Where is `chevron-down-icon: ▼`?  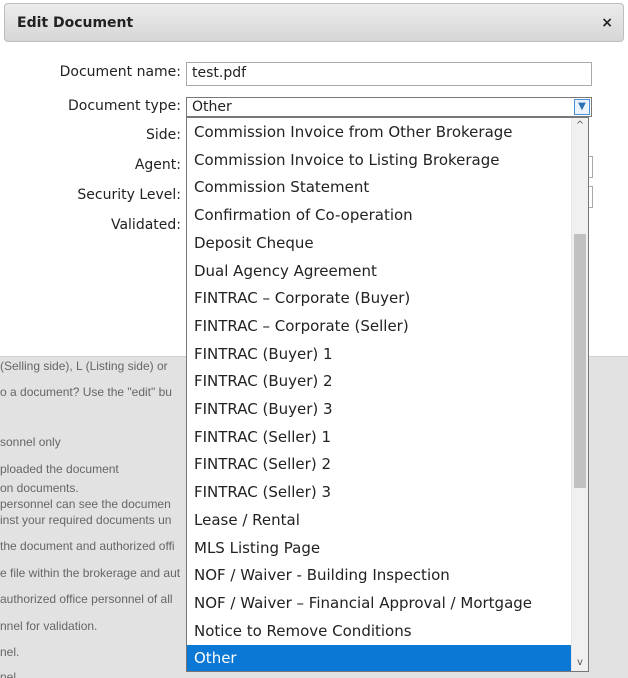
chevron-down-icon: ▼ is located at coordinates (582, 107).